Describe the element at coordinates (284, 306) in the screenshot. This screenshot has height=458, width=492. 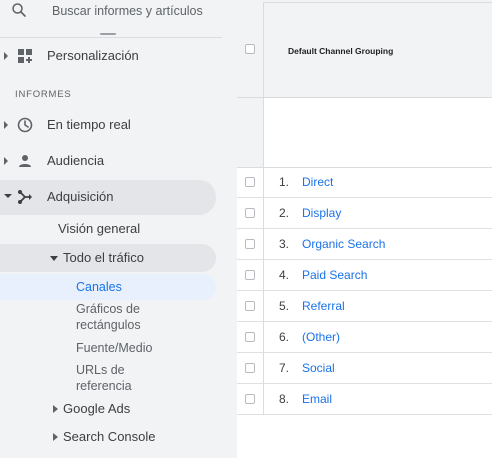
I see `row-number: 5.` at that location.